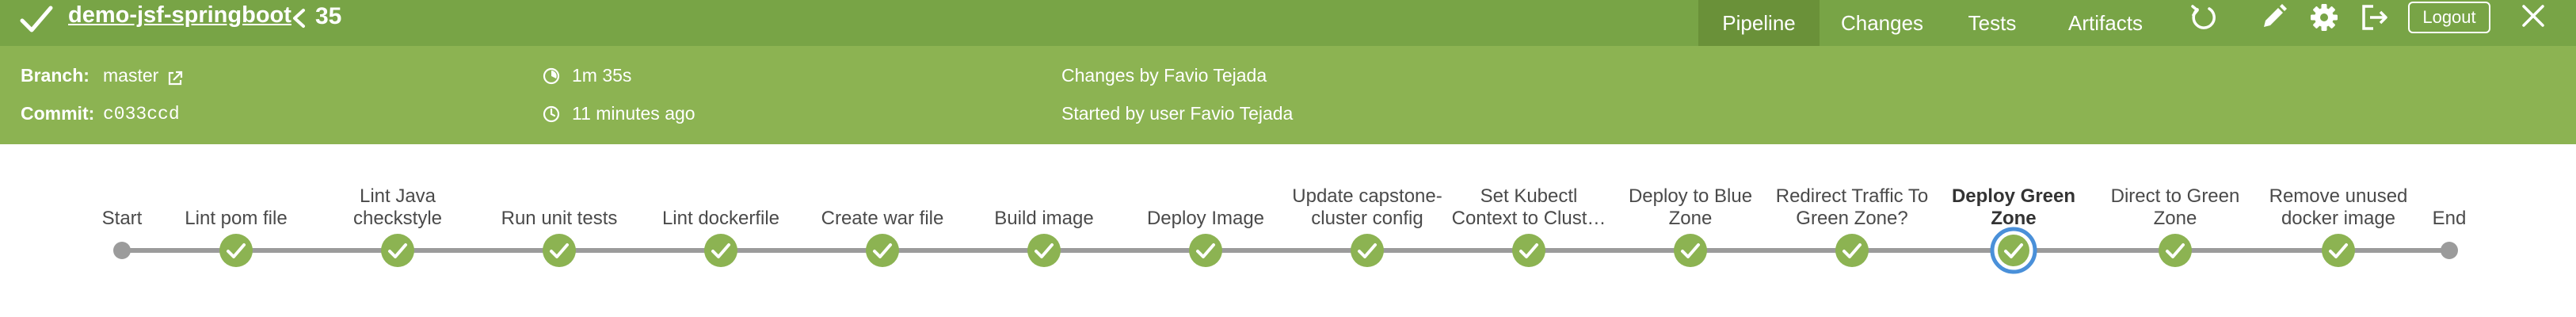  I want to click on stage-label: Create war file, so click(883, 204).